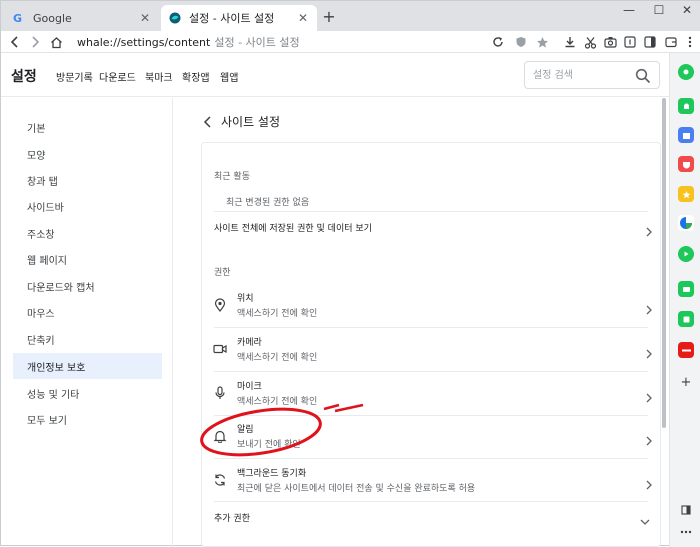  What do you see at coordinates (293, 228) in the screenshot?
I see `view-all-site-data-label: 사이트 전체에 저장된 권한 및 데이터 보기` at bounding box center [293, 228].